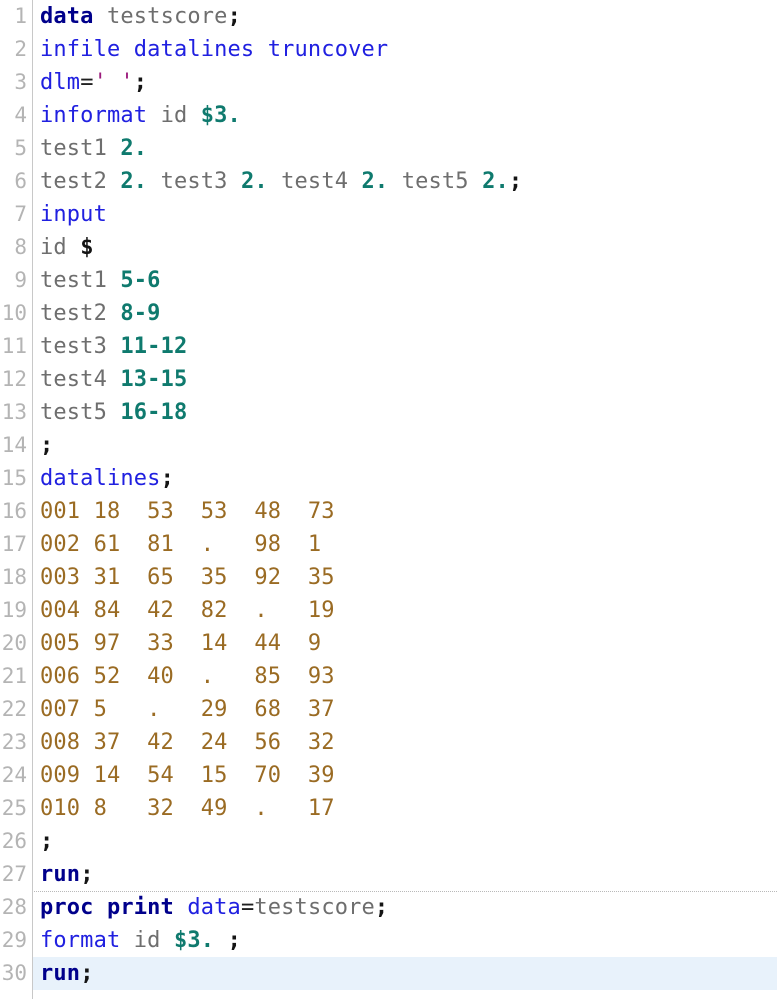  What do you see at coordinates (80, 148) in the screenshot?
I see `code-token: test1` at bounding box center [80, 148].